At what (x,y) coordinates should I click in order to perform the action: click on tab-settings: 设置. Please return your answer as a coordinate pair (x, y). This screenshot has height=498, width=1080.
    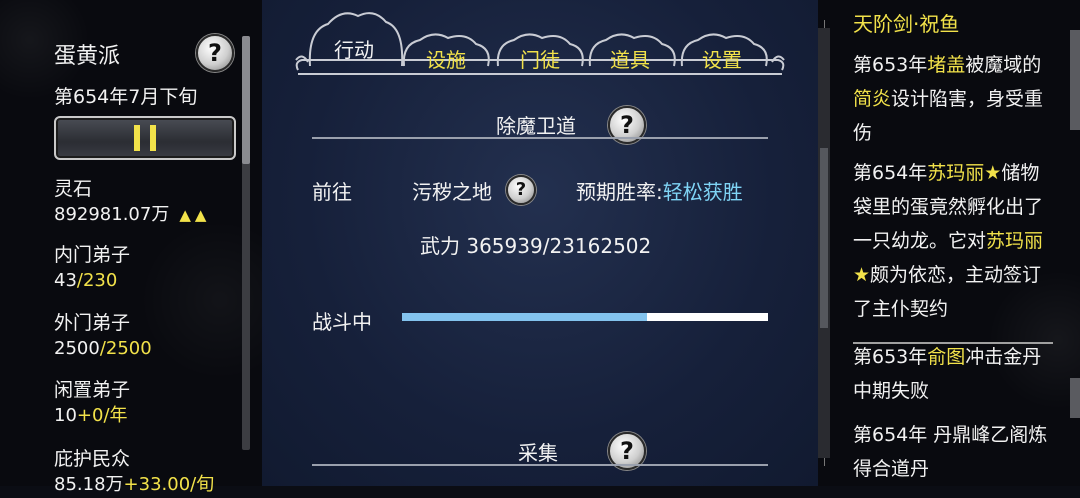
    Looking at the image, I should click on (722, 58).